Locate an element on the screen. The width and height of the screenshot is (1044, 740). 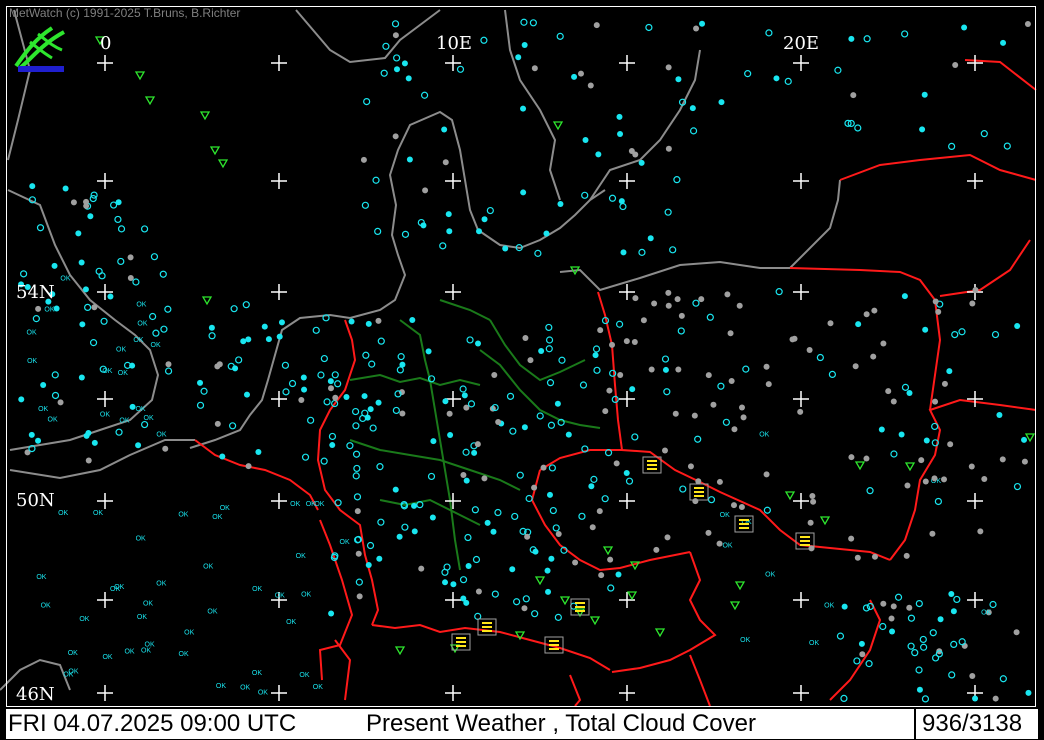
station-ok-58: OK is located at coordinates (829, 605).